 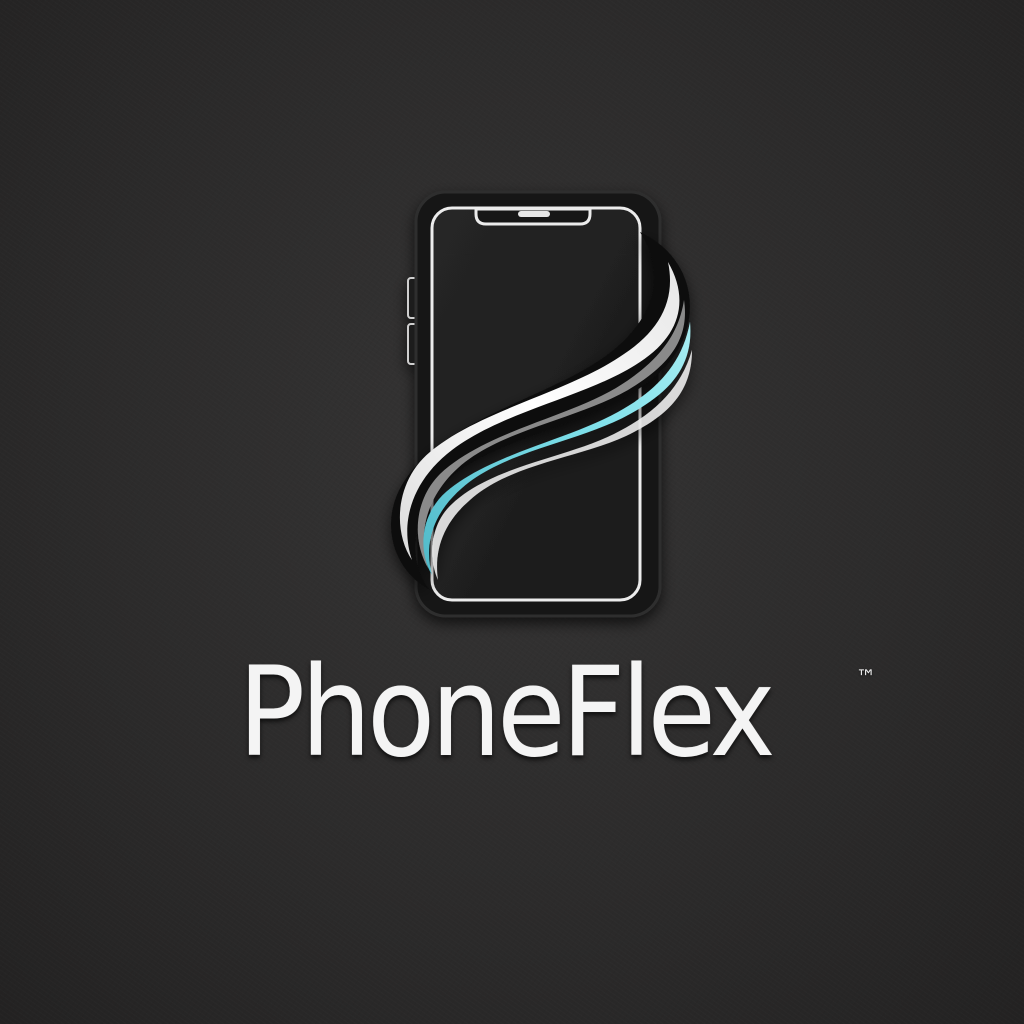 I want to click on brand-wordmark: PhoneFlex, so click(x=507, y=713).